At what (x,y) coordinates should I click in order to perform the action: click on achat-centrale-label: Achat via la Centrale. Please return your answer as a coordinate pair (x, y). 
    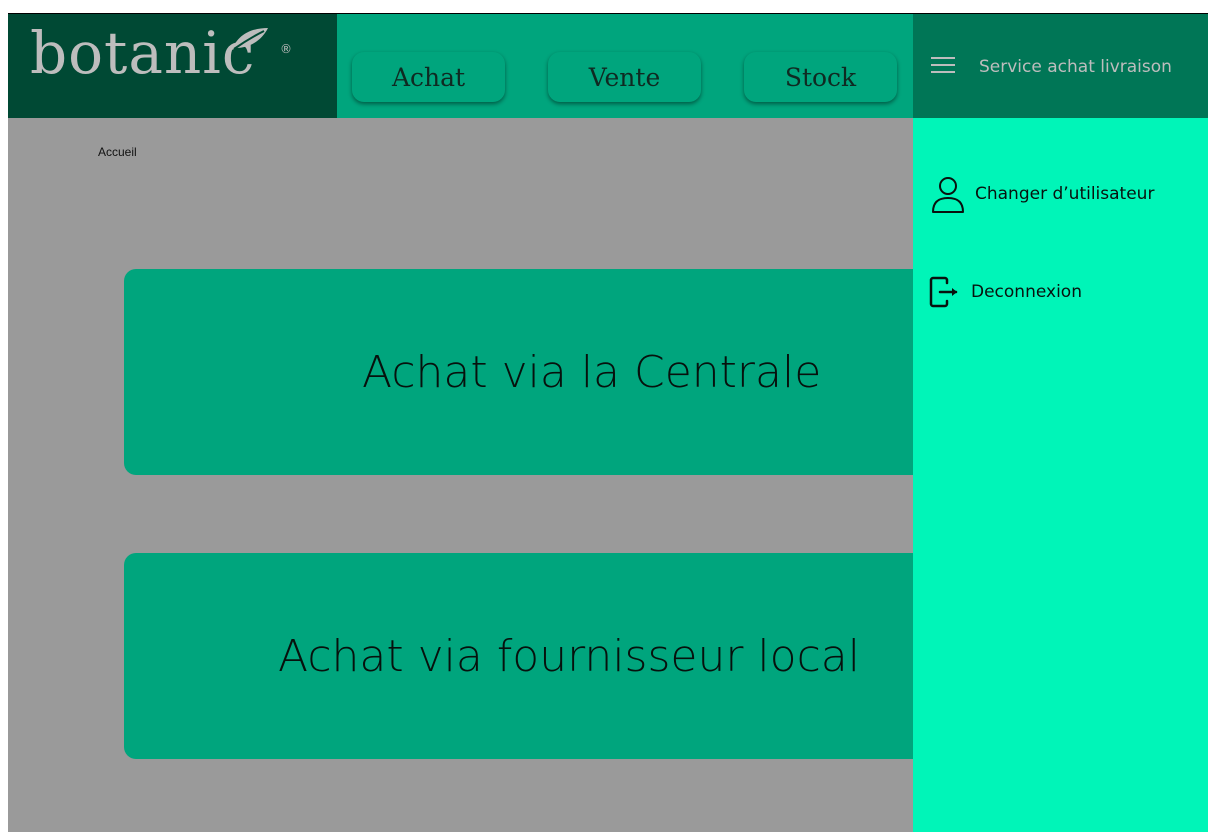
    Looking at the image, I should click on (592, 372).